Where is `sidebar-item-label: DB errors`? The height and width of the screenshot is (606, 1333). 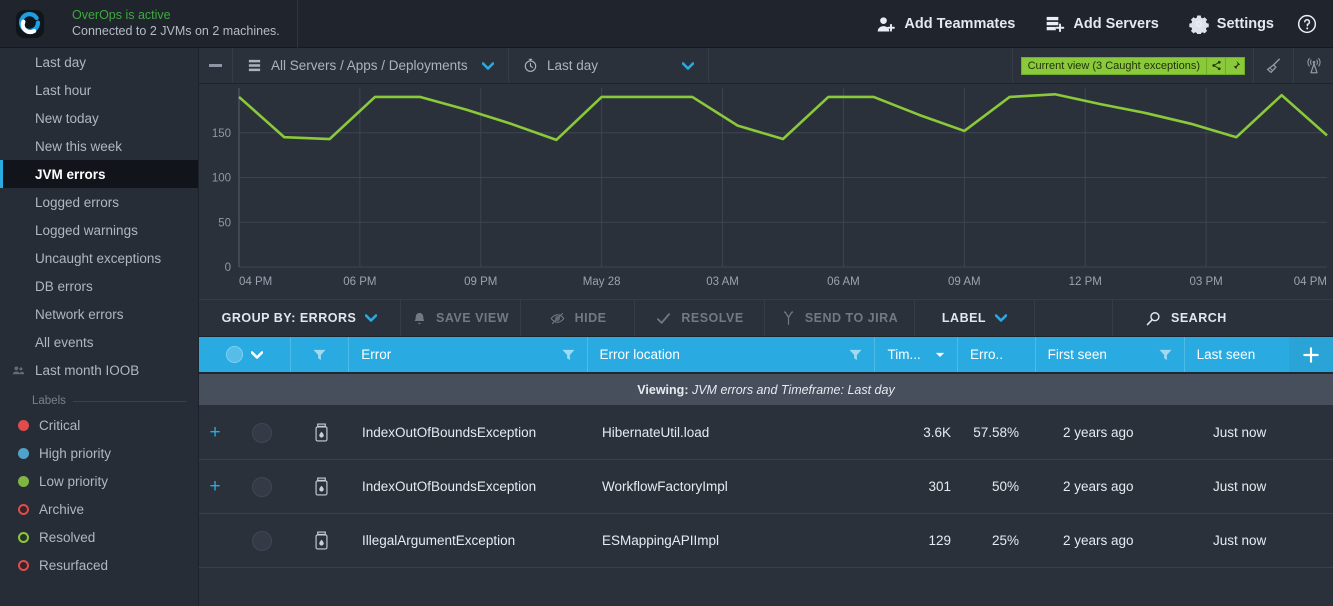 sidebar-item-label: DB errors is located at coordinates (64, 286).